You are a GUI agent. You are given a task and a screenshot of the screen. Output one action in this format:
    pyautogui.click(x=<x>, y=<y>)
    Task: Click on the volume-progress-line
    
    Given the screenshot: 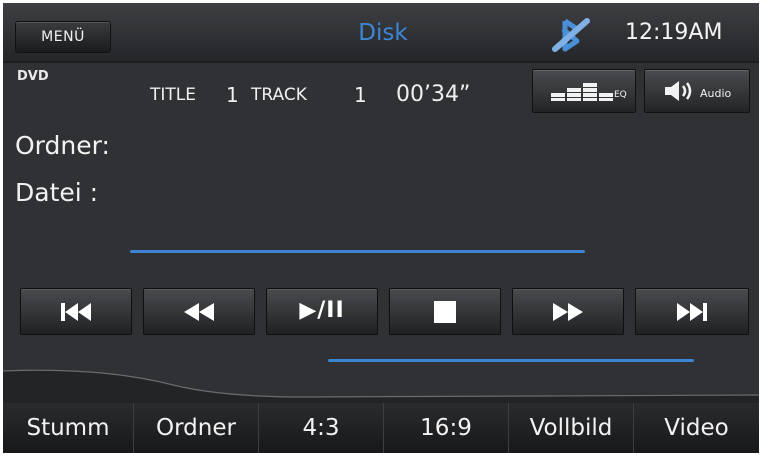 What is the action you would take?
    pyautogui.click(x=511, y=360)
    